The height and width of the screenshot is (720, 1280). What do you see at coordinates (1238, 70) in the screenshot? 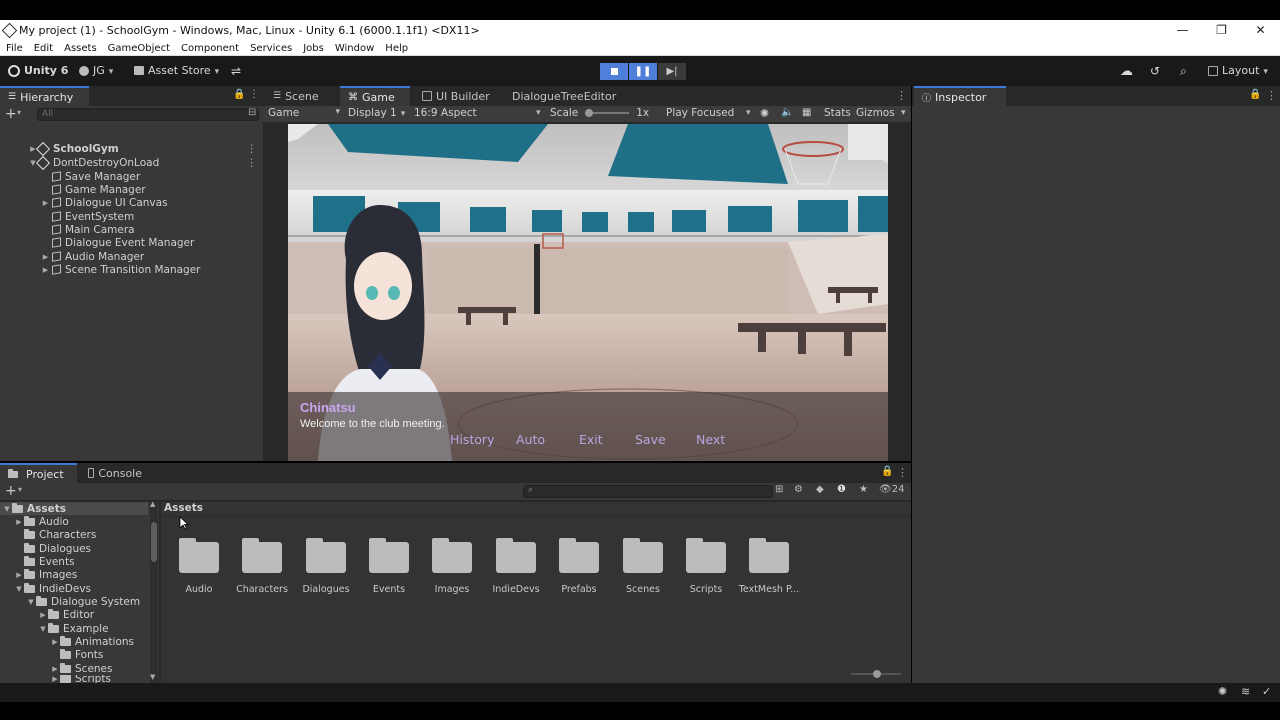
I see `layout-dropdown: Layout` at bounding box center [1238, 70].